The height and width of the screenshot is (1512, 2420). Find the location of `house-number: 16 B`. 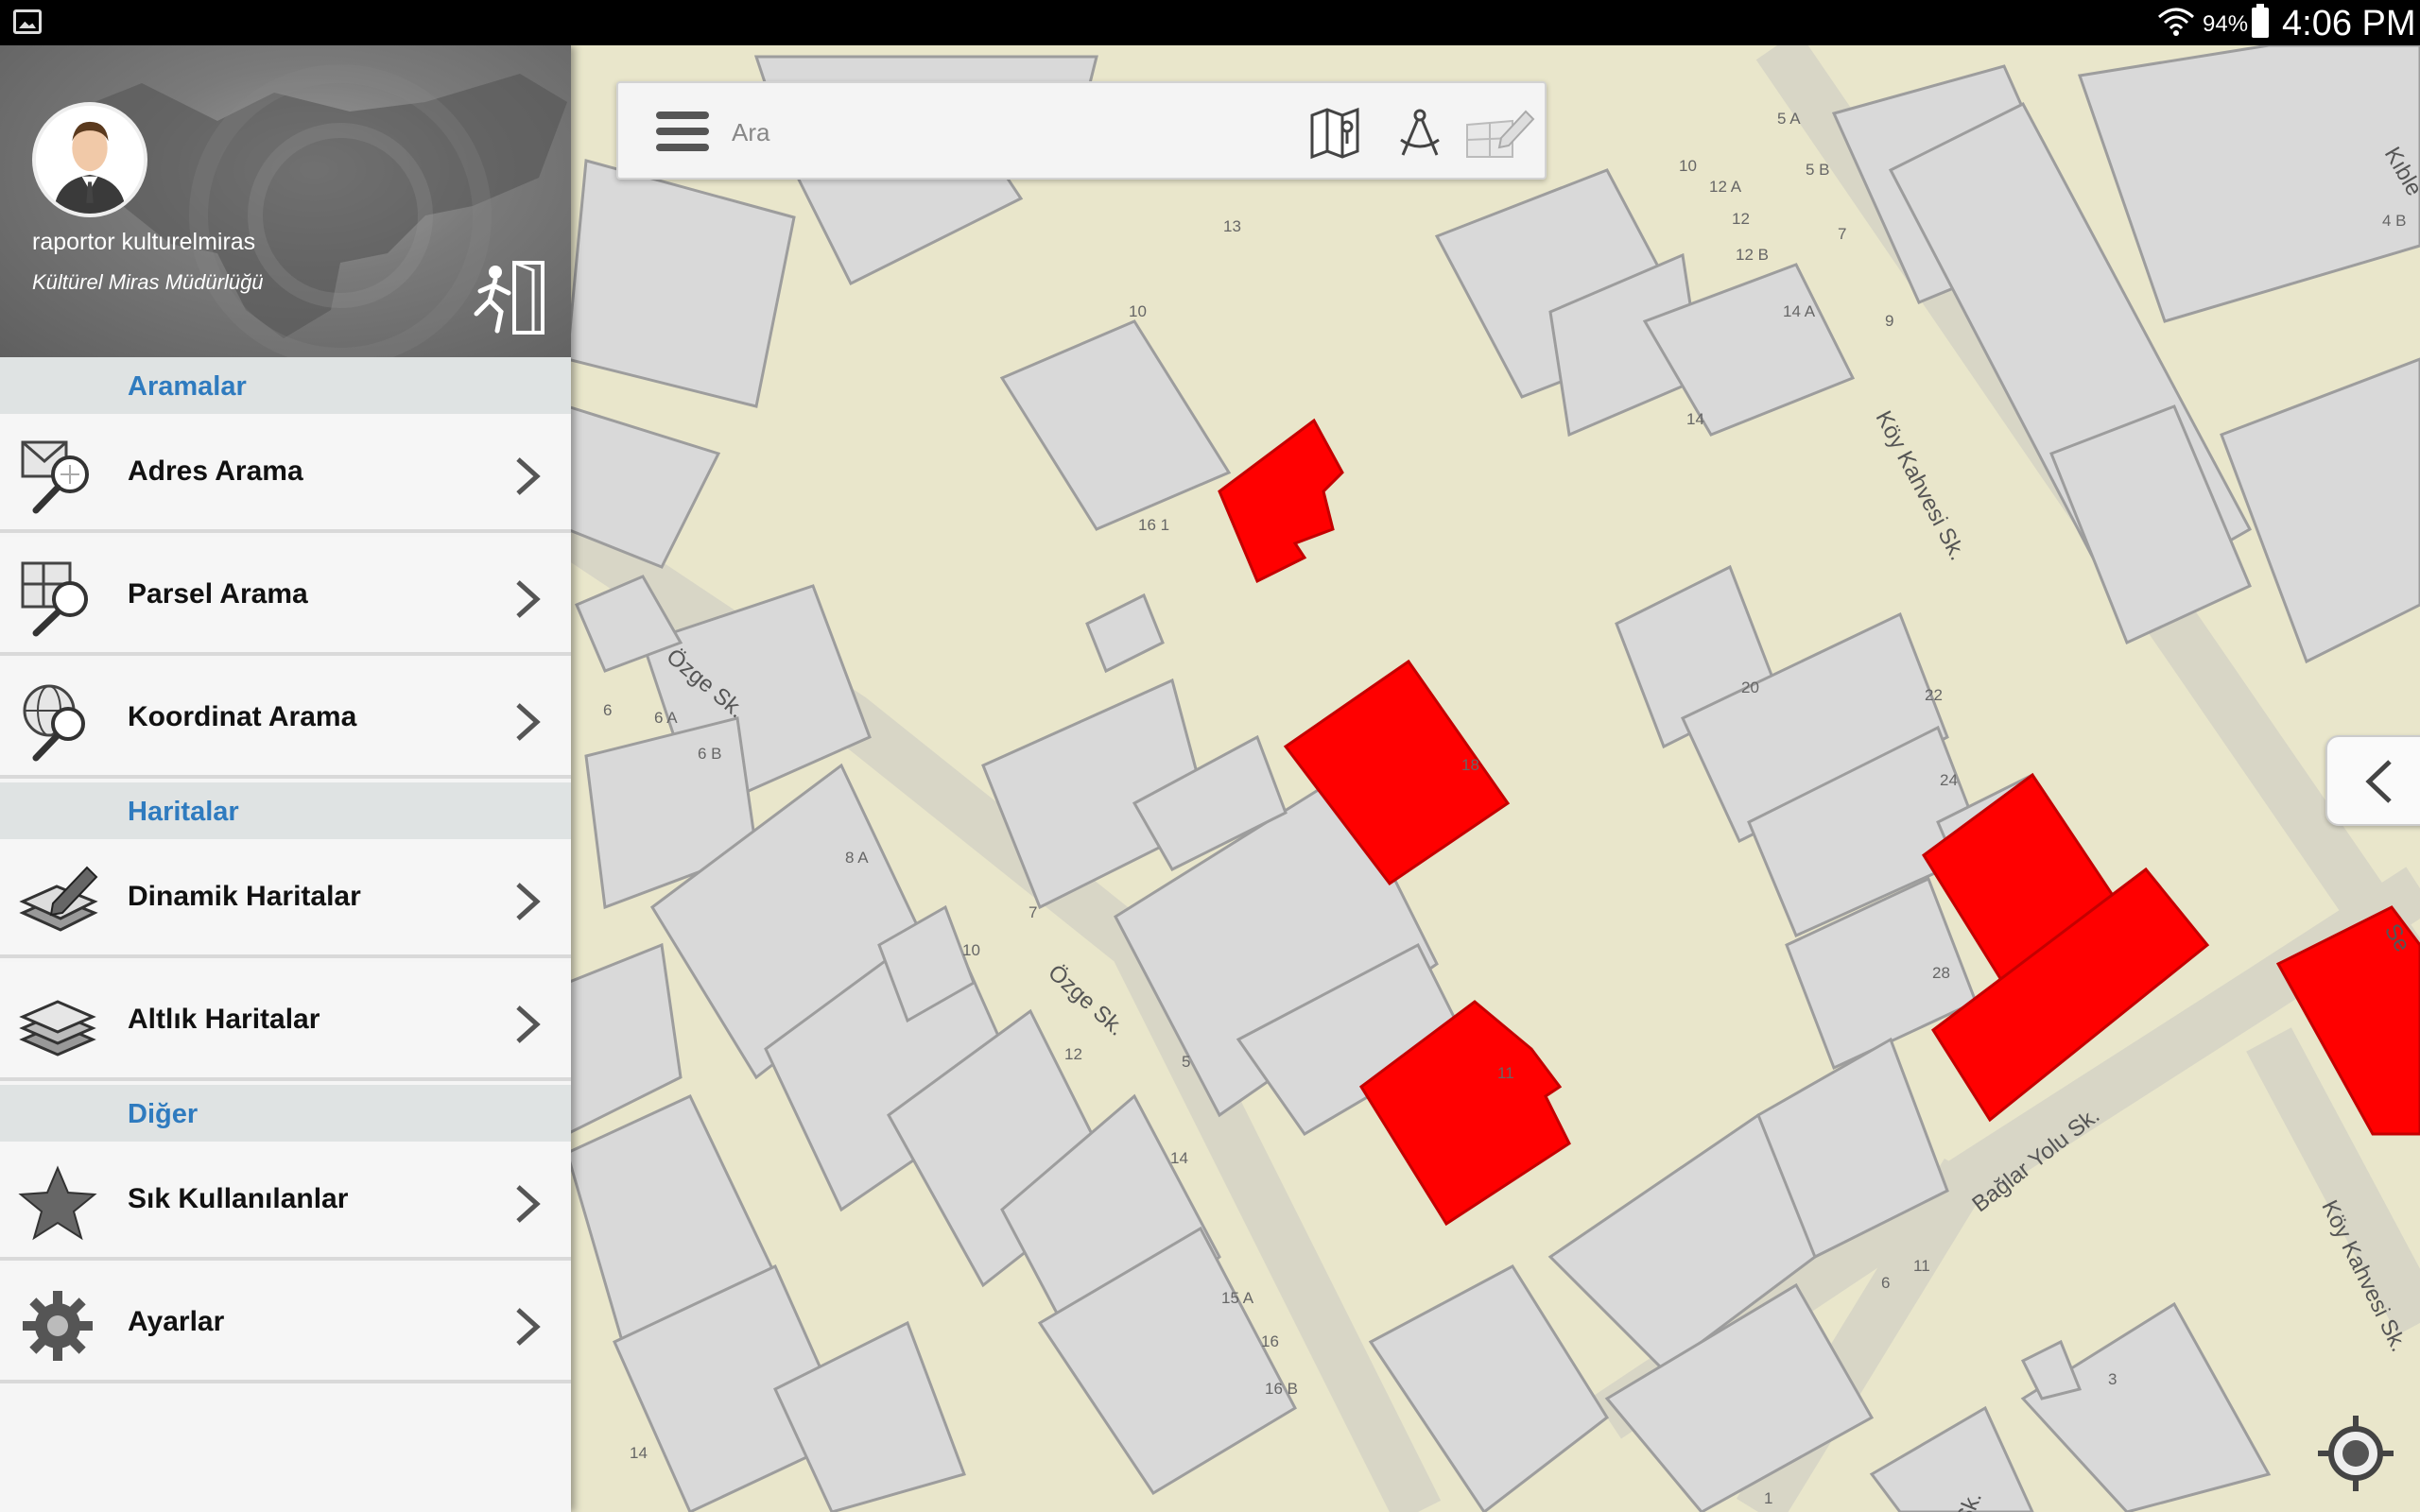

house-number: 16 B is located at coordinates (1281, 1389).